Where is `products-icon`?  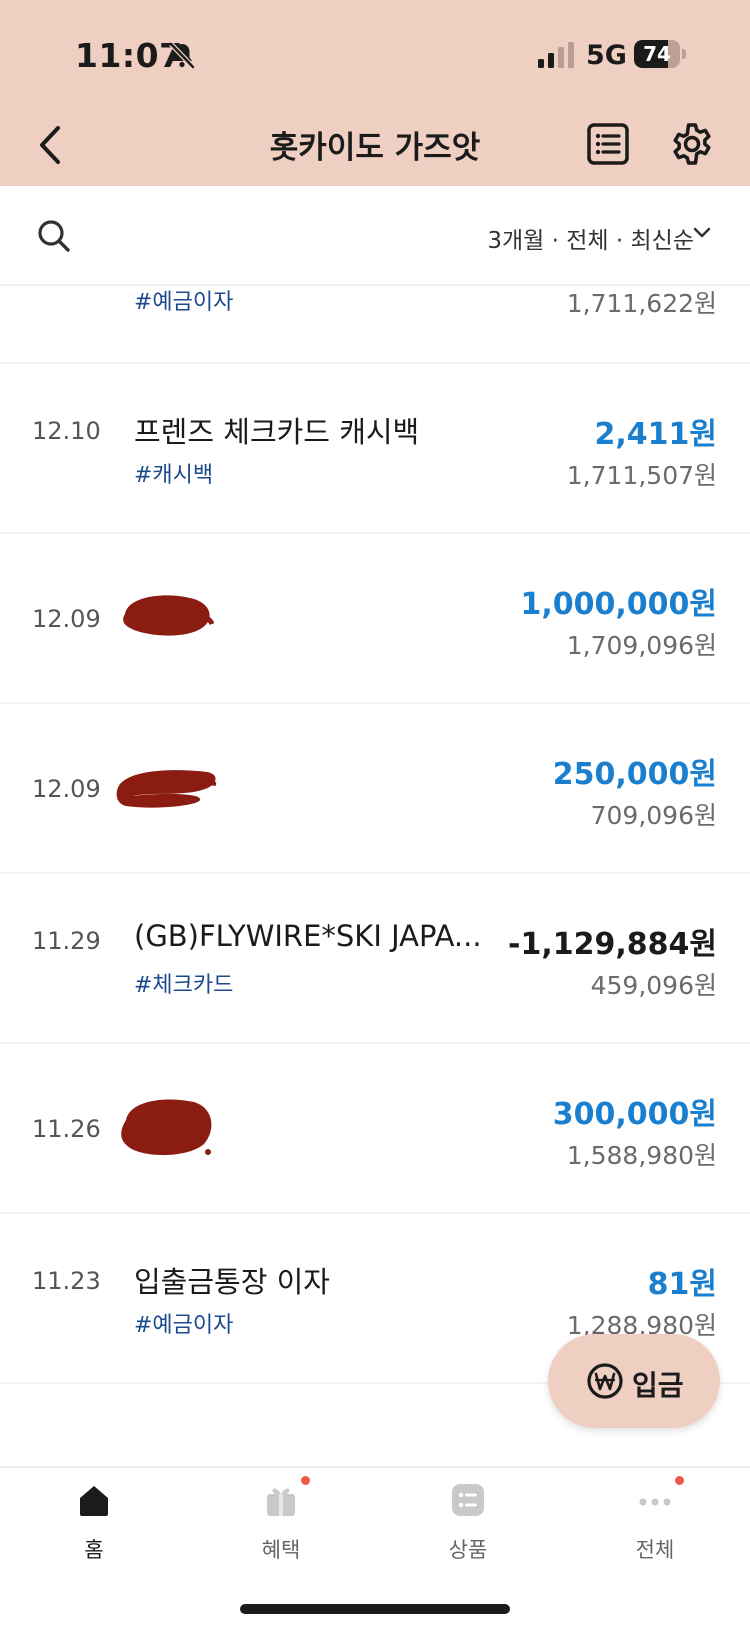
products-icon is located at coordinates (468, 1500).